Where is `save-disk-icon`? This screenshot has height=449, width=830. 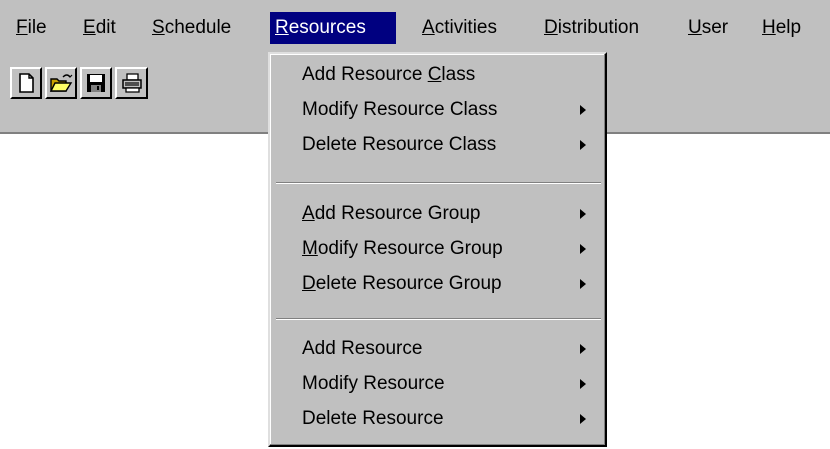 save-disk-icon is located at coordinates (96, 83).